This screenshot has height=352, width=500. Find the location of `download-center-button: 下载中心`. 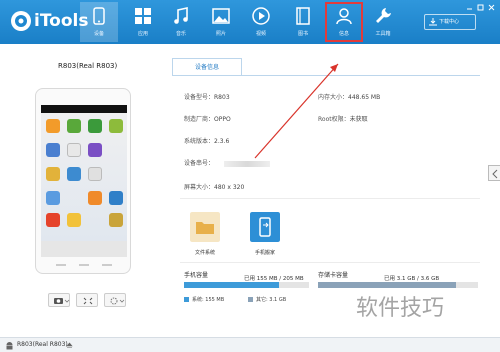

download-center-button: 下载中心 is located at coordinates (450, 22).